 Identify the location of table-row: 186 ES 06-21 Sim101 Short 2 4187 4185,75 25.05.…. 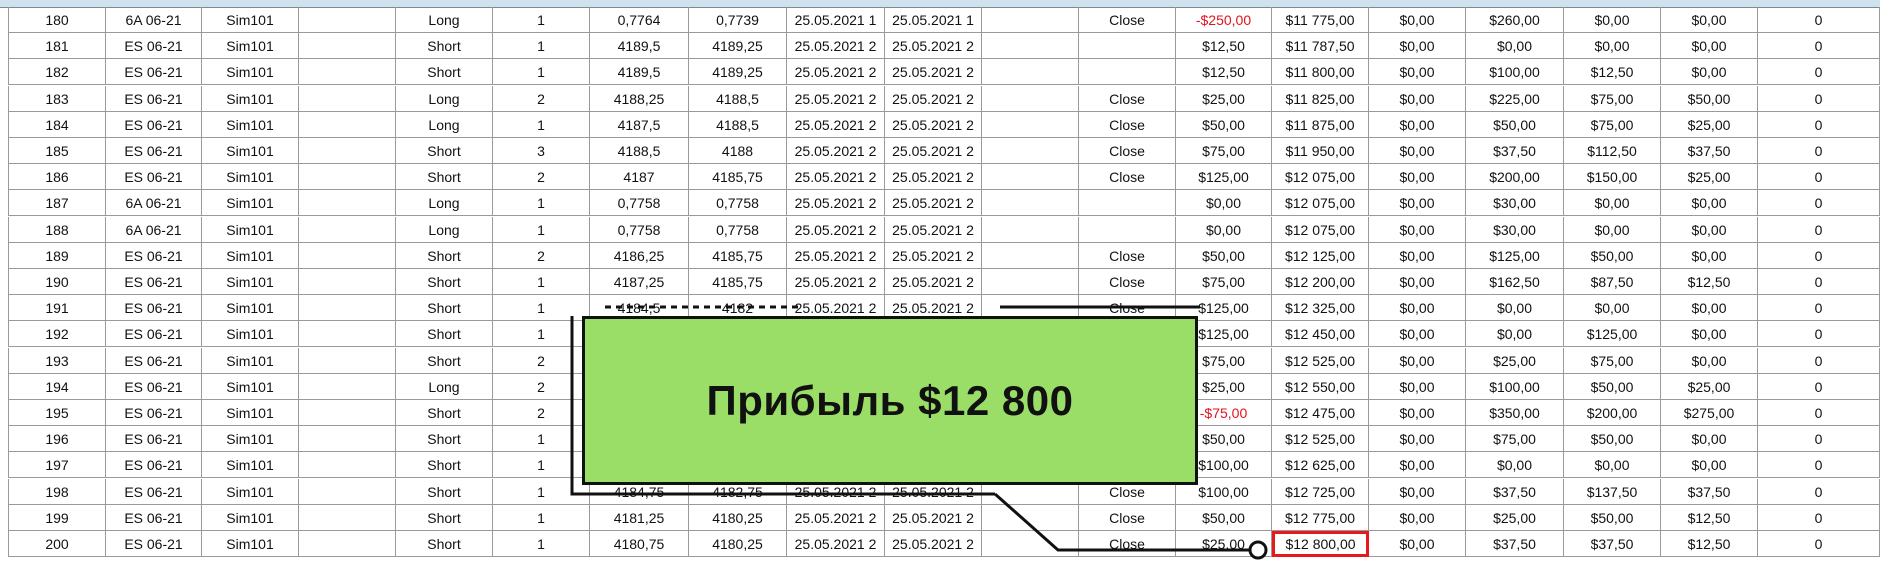
(940, 177).